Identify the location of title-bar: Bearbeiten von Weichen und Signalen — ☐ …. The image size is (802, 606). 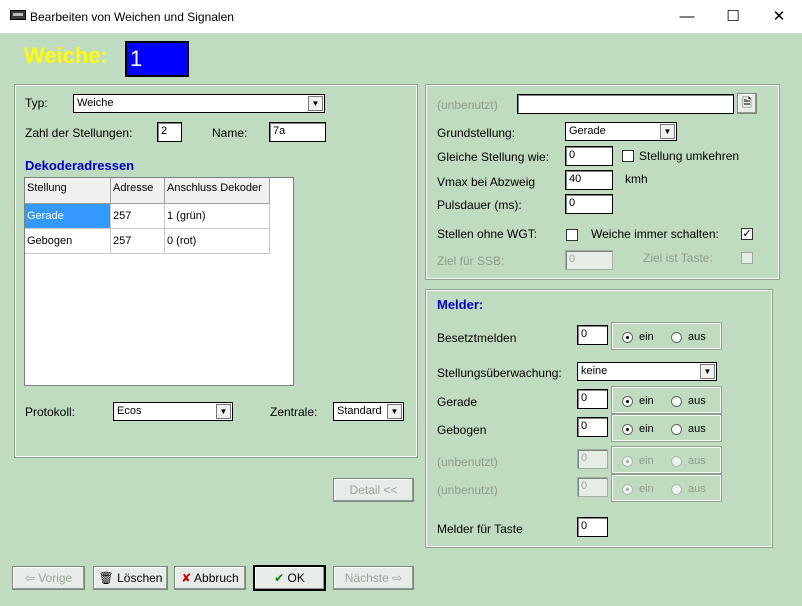
(401, 17).